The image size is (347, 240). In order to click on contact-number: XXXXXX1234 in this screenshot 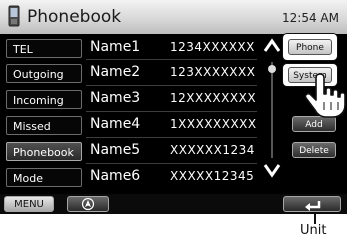, I will do `click(212, 150)`.